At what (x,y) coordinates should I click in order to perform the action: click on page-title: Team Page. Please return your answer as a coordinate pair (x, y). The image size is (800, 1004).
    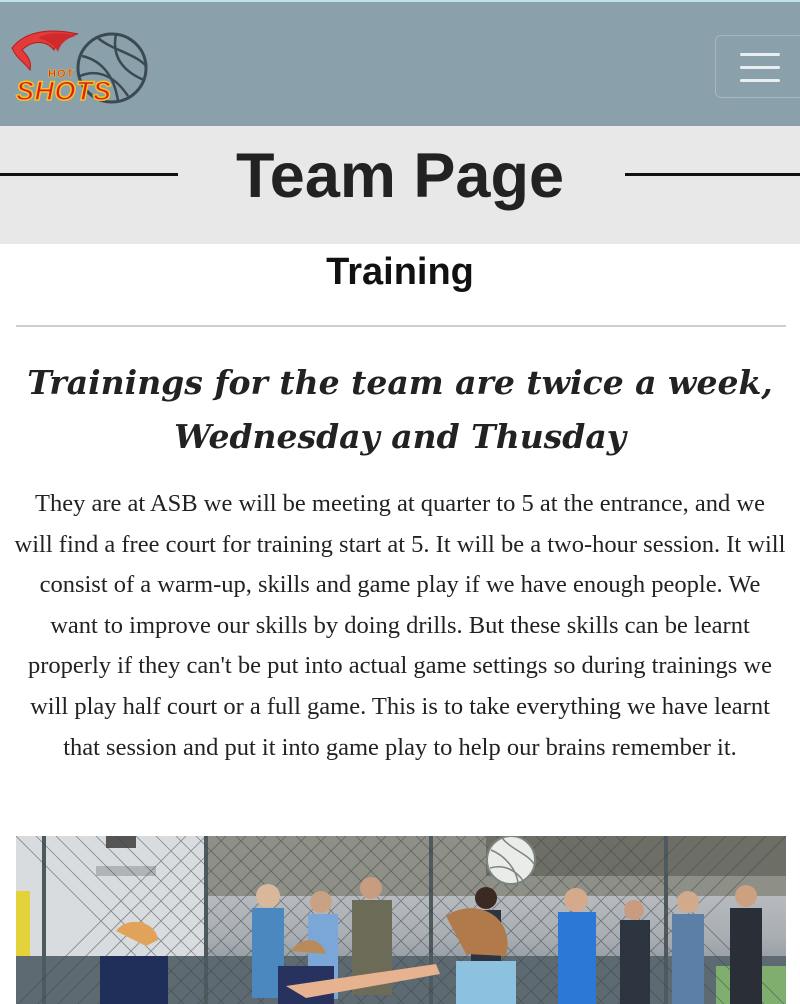
    Looking at the image, I should click on (400, 176).